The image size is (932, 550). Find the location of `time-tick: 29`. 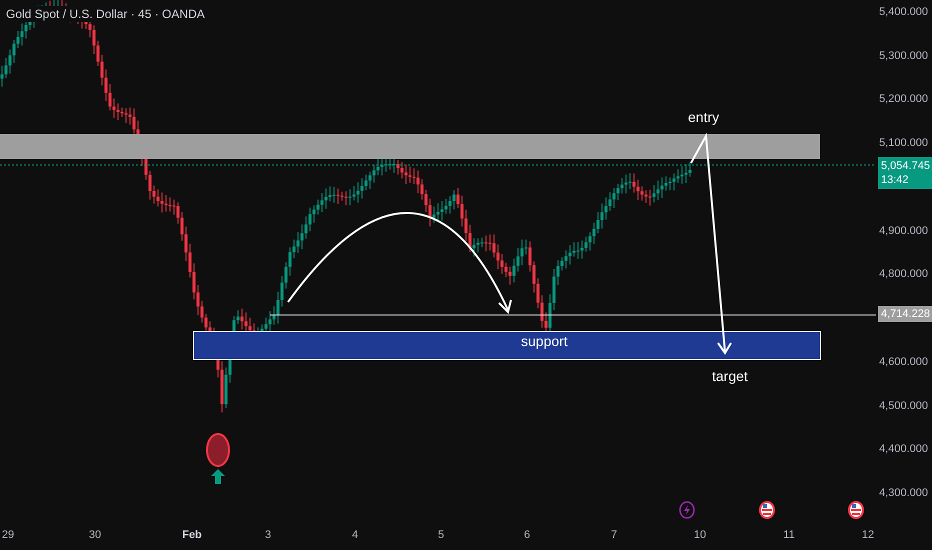

time-tick: 29 is located at coordinates (8, 535).